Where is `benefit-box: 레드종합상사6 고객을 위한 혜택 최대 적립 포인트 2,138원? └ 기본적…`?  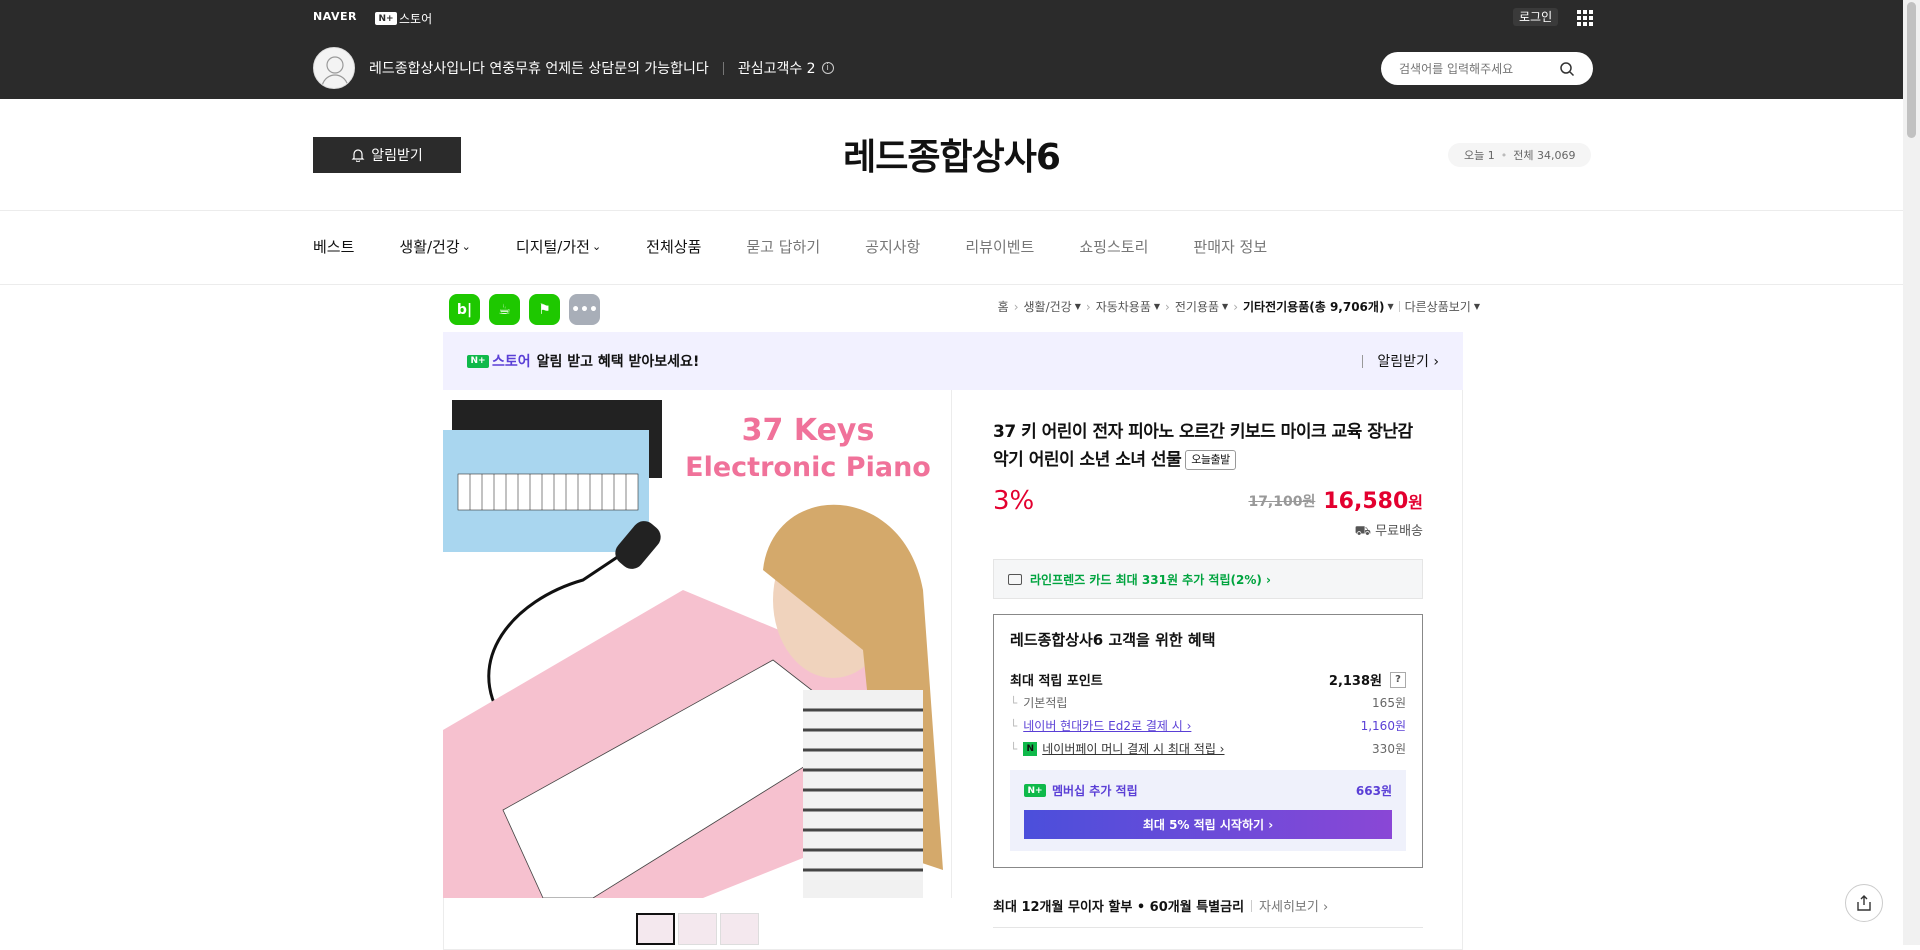 benefit-box: 레드종합상사6 고객을 위한 혜택 최대 적립 포인트 2,138원? └ 기본적… is located at coordinates (1208, 741).